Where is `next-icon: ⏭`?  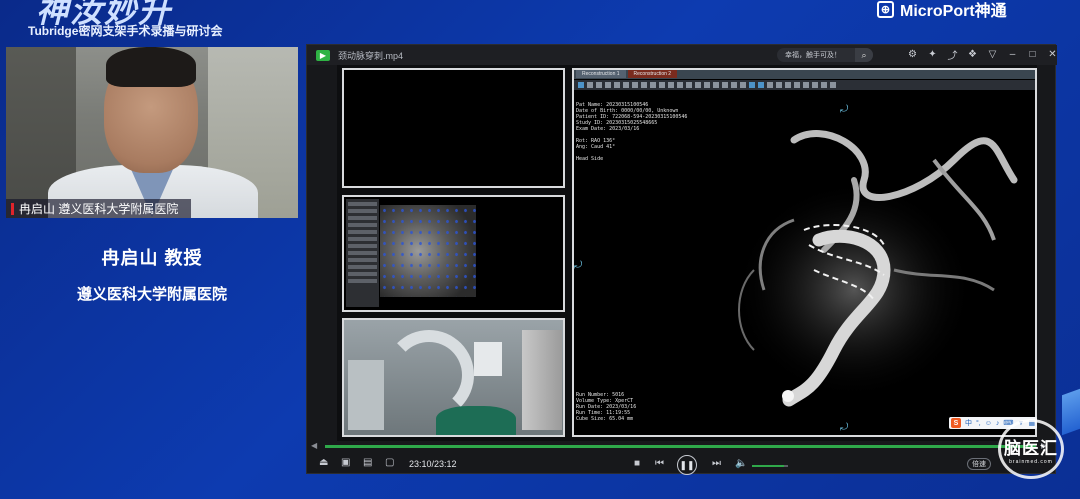
next-icon: ⏭ is located at coordinates (716, 463).